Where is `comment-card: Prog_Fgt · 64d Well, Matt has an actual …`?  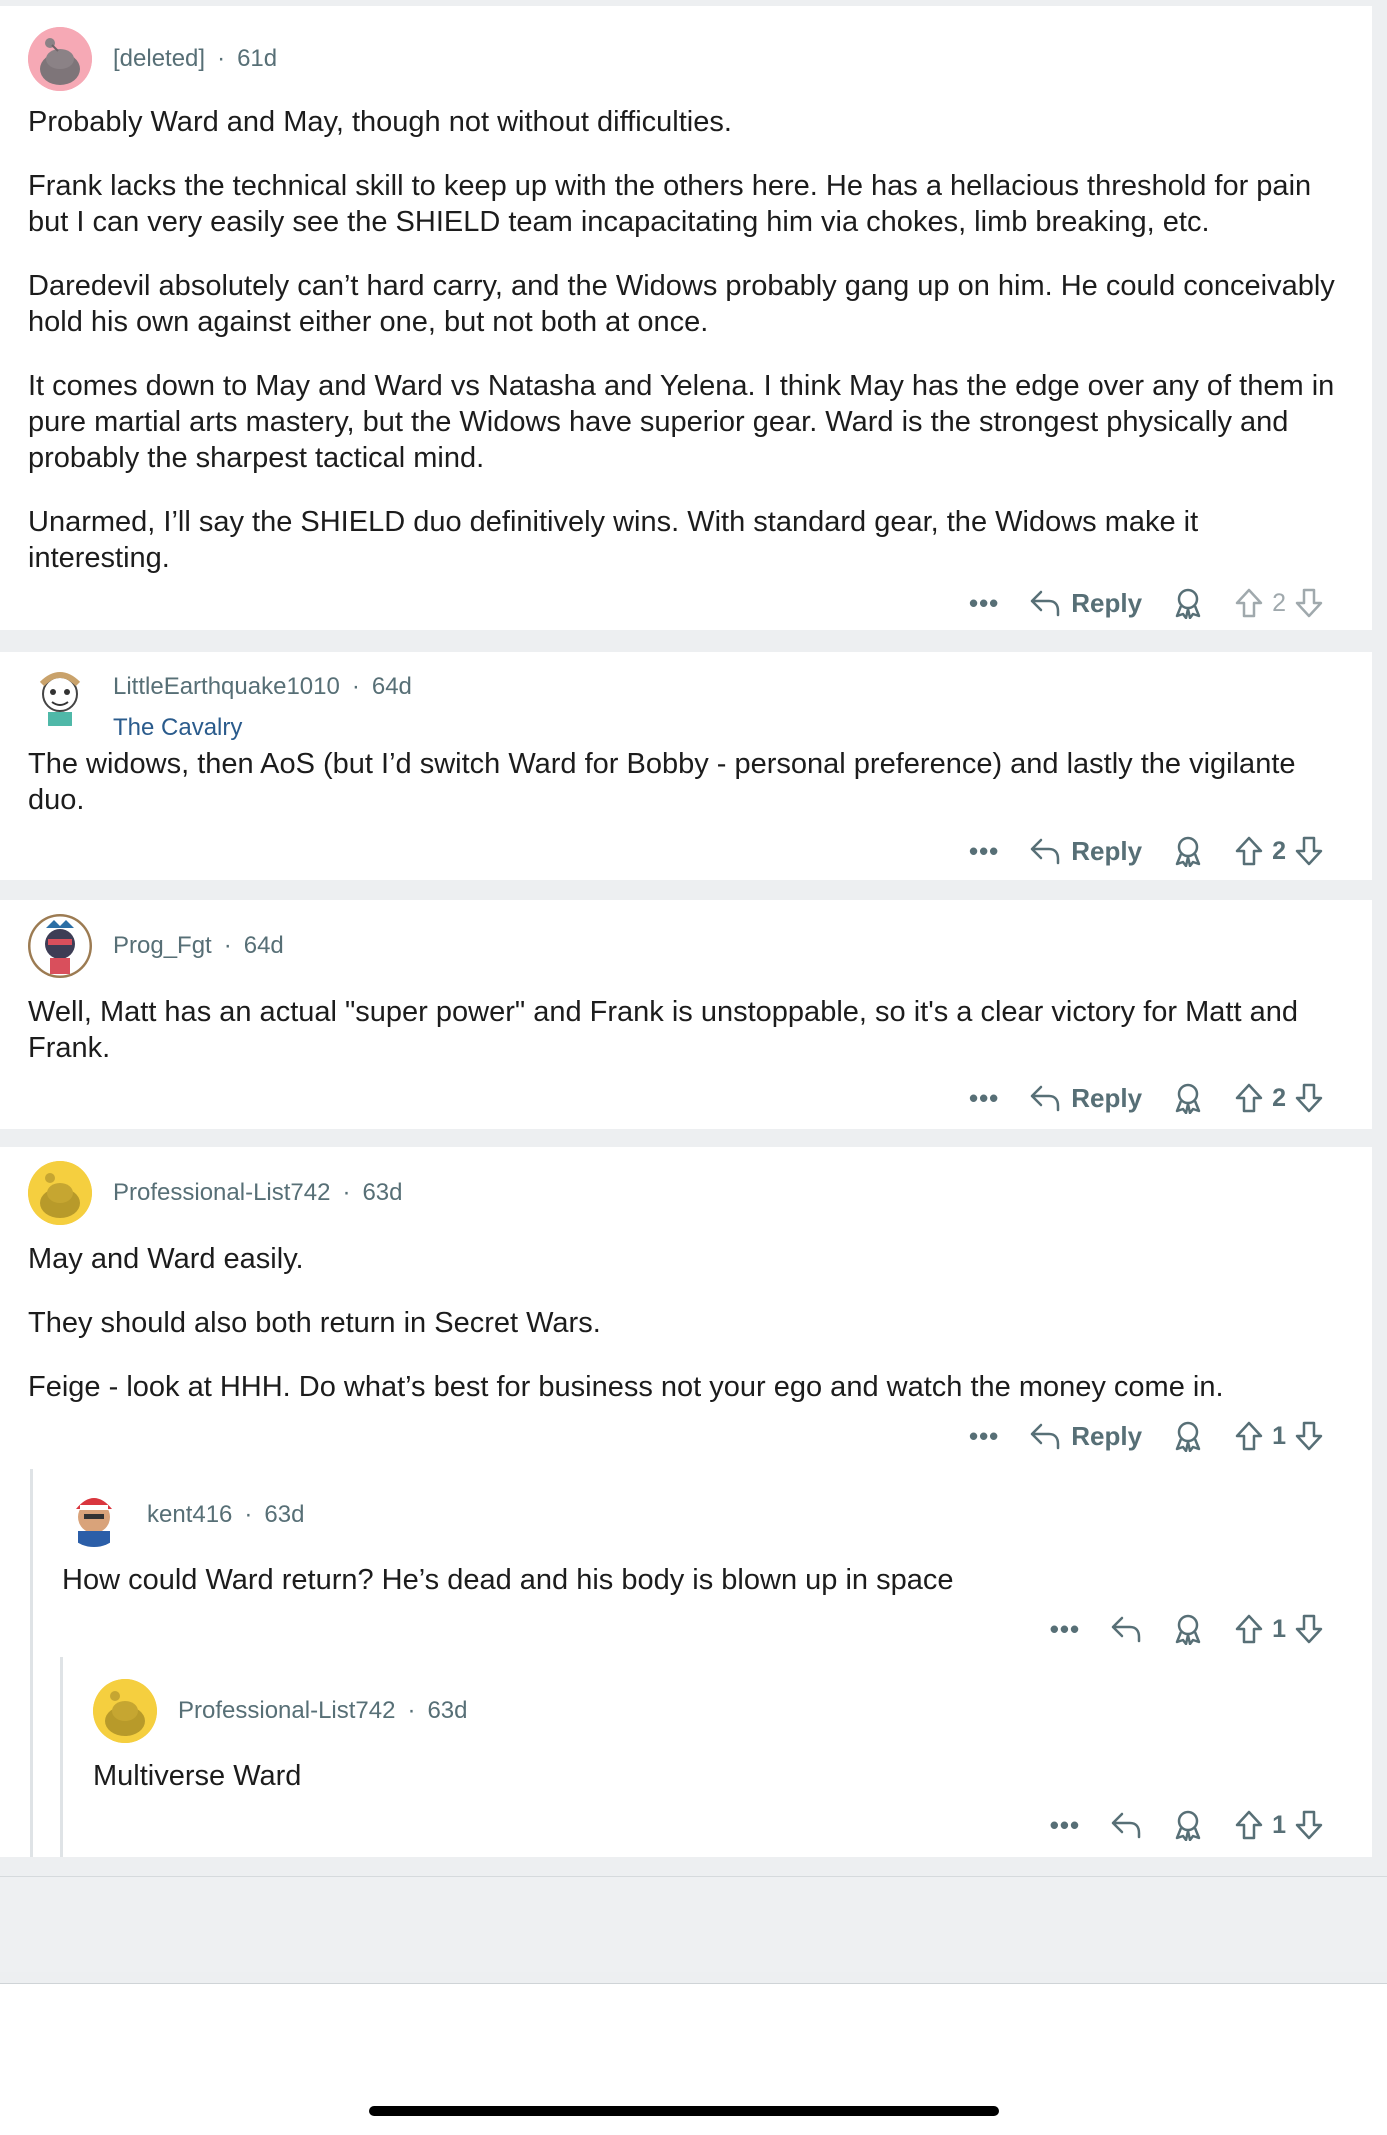
comment-card: Prog_Fgt · 64d Well, Matt has an actual … is located at coordinates (686, 1014).